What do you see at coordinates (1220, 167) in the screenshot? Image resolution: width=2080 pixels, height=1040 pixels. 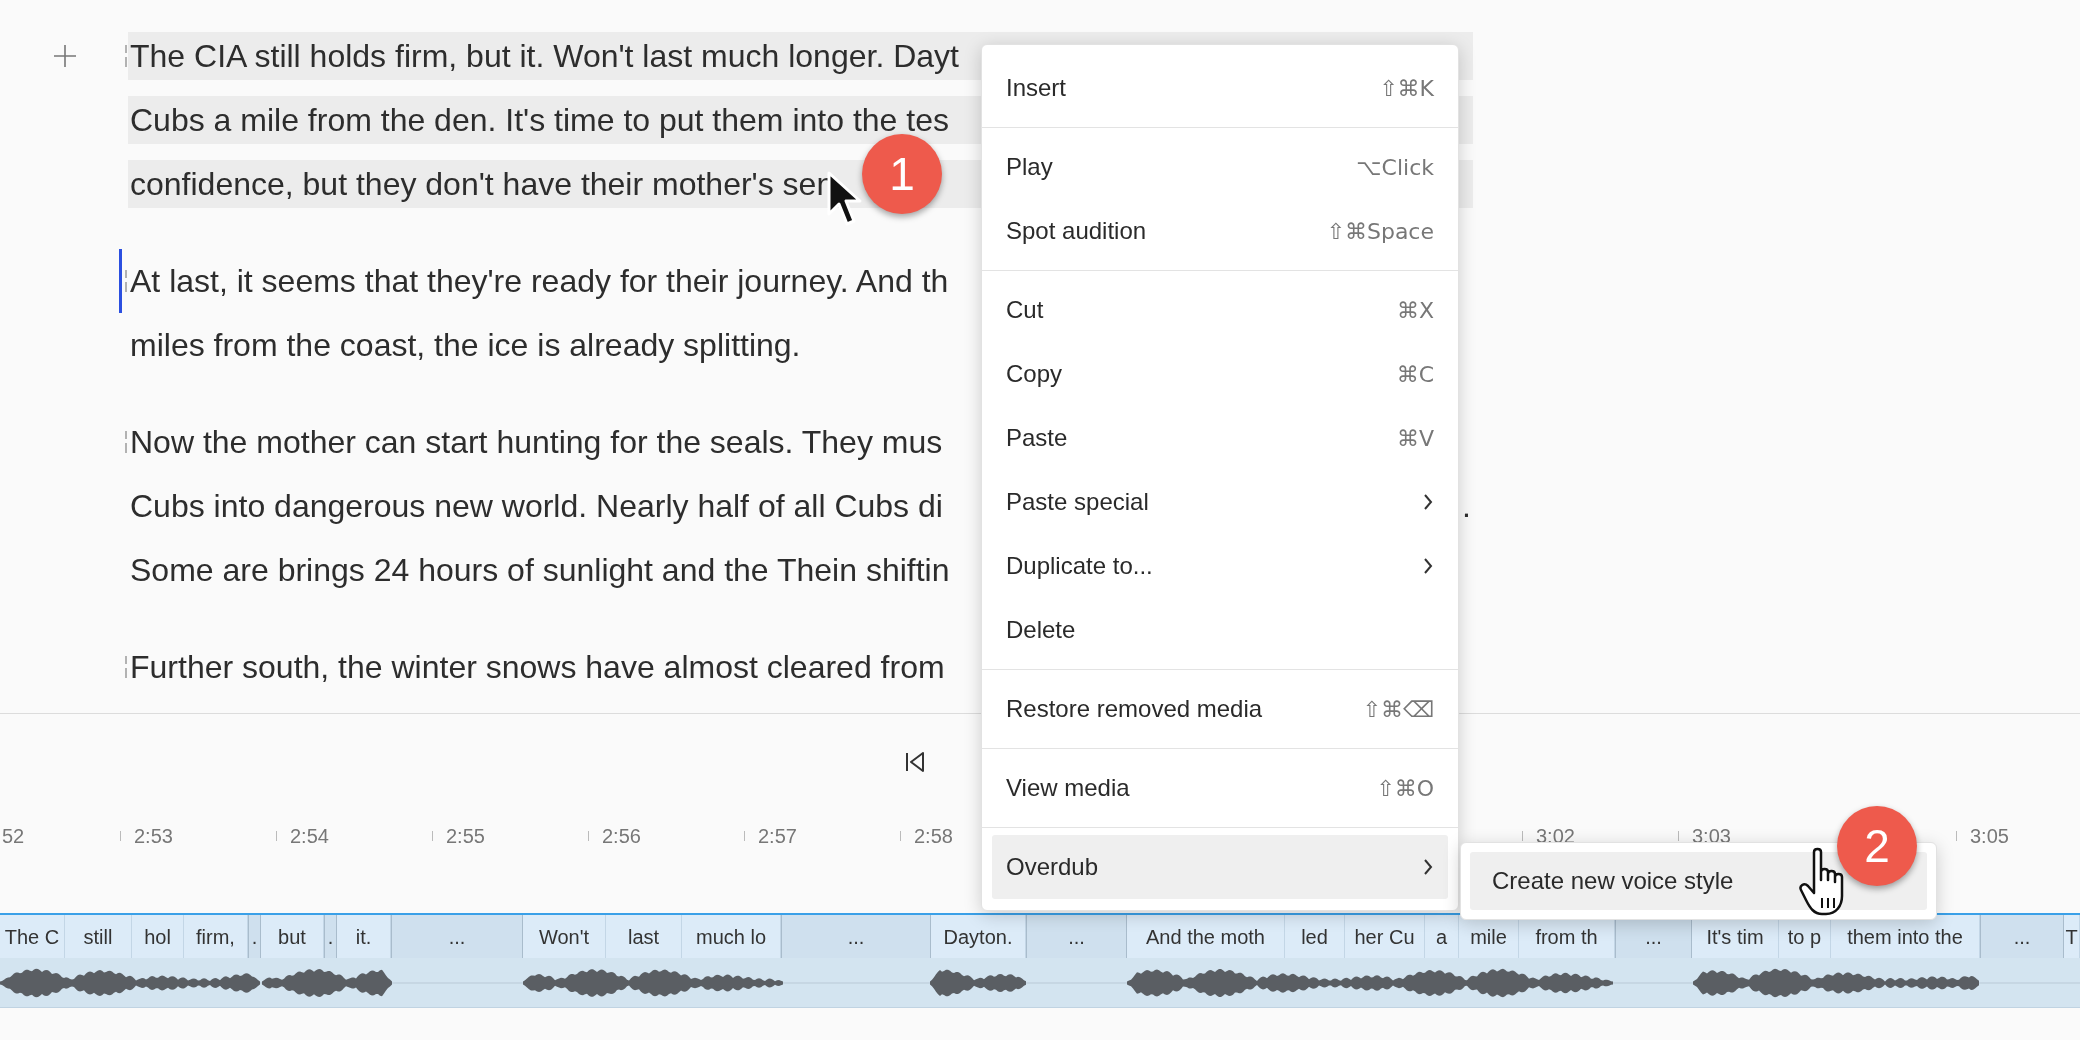 I see `menu-item: Play ⌥Click` at bounding box center [1220, 167].